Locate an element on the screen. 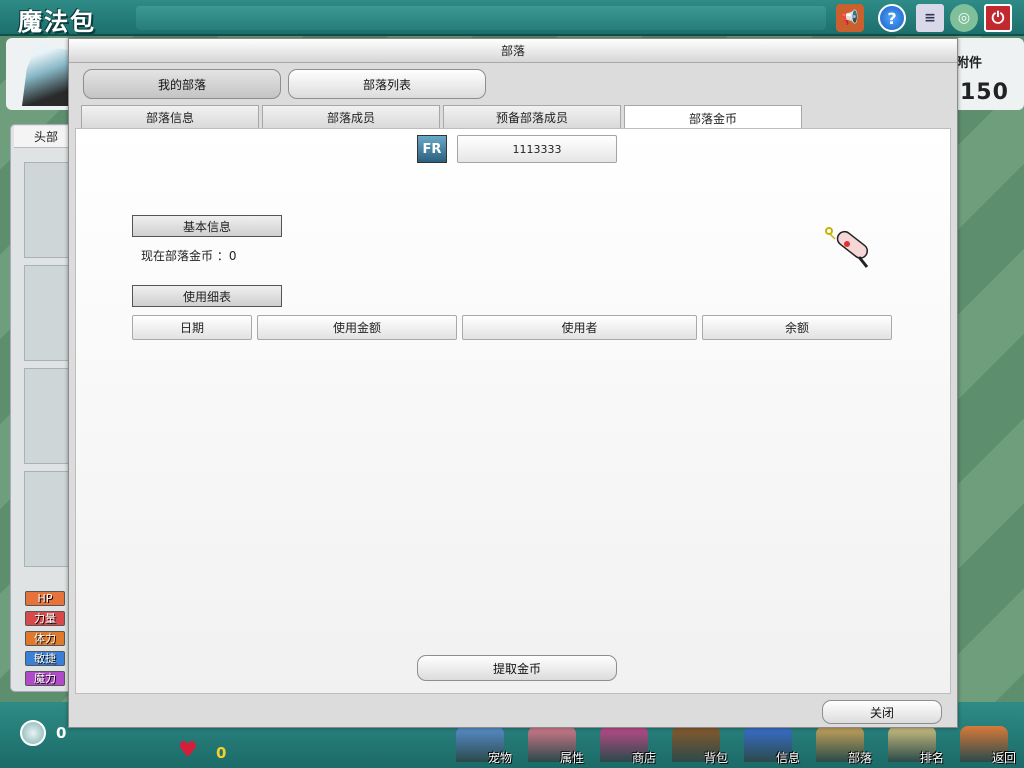 The image size is (1024, 768). tab-head: 头部 is located at coordinates (42, 137).